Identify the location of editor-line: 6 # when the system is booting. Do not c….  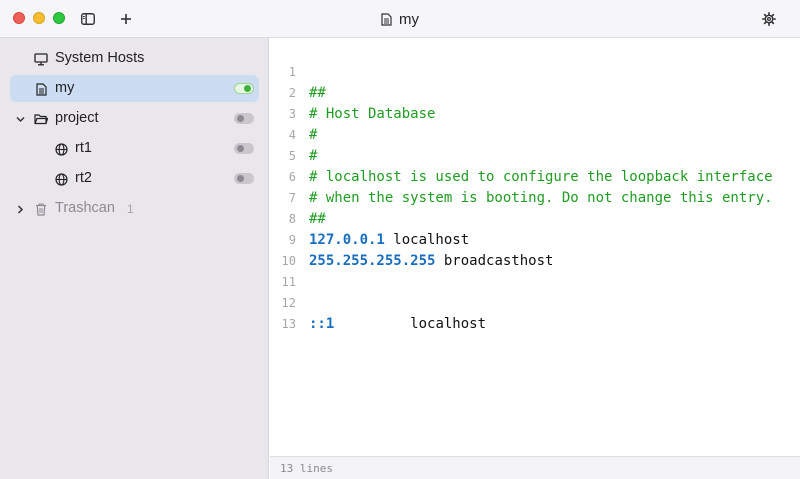
(535, 176).